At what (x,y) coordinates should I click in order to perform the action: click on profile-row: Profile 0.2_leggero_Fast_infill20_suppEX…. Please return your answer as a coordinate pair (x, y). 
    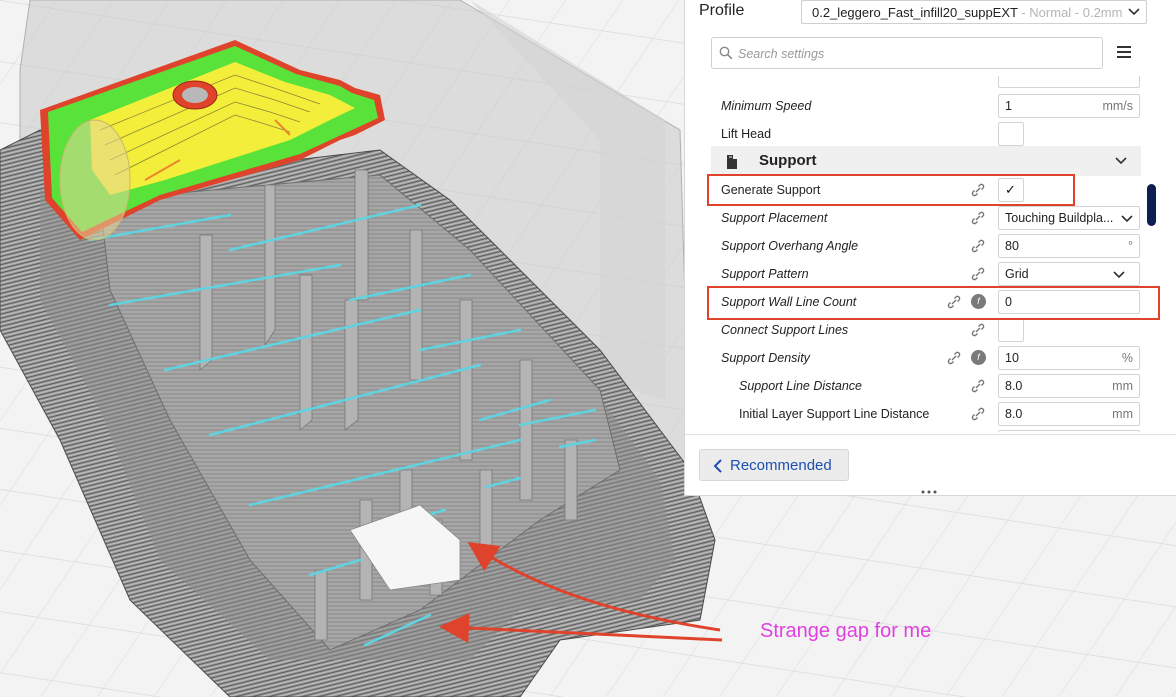
    Looking at the image, I should click on (930, 15).